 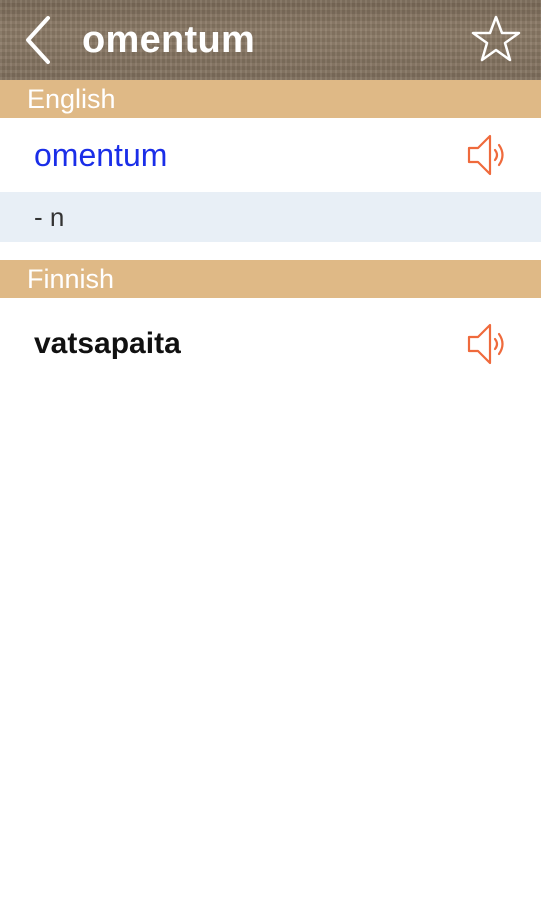 What do you see at coordinates (107, 343) in the screenshot?
I see `translation-word: vatsapaita` at bounding box center [107, 343].